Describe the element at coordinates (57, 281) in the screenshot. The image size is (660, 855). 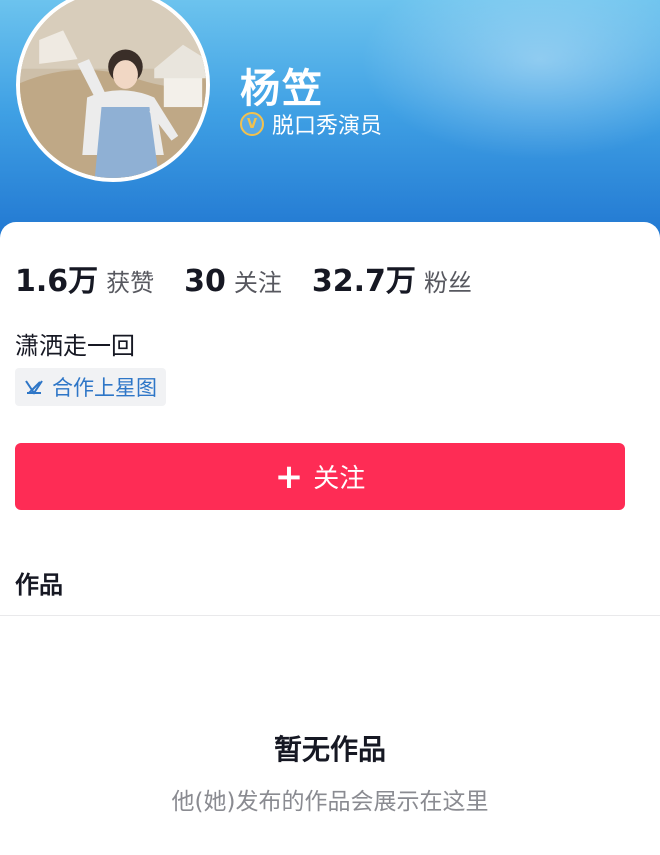
I see `stat-value: 1.6万` at that location.